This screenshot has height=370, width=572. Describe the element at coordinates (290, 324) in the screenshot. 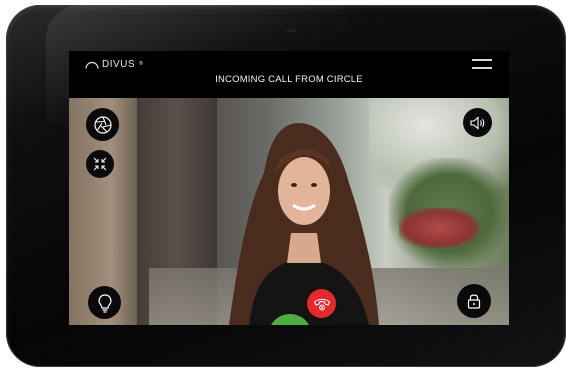

I see `phone-icon` at that location.